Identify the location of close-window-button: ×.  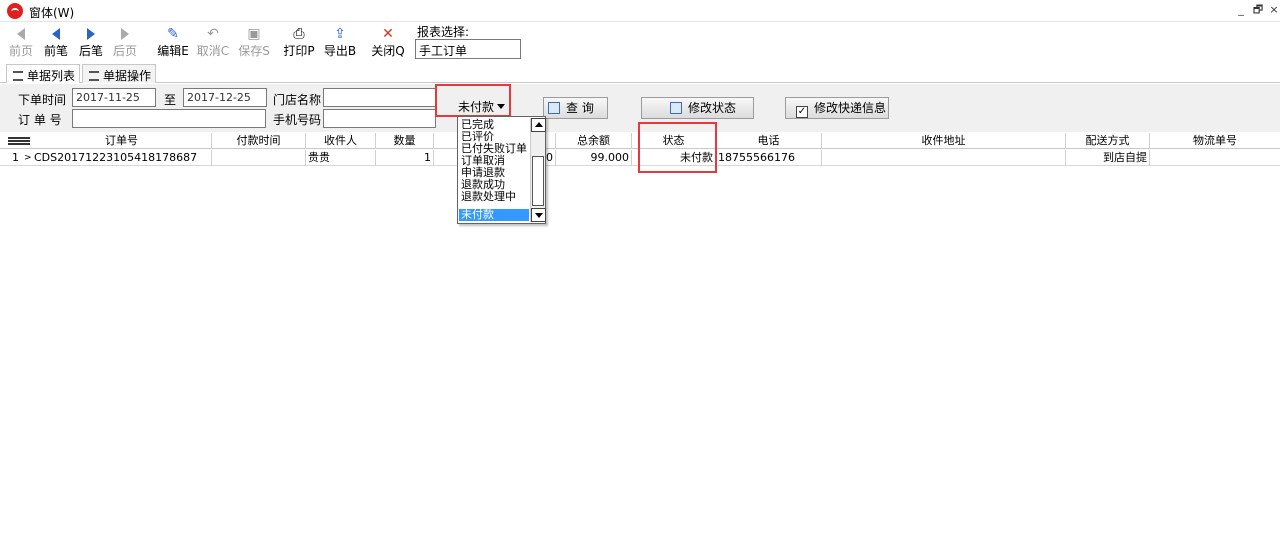
(1273, 10).